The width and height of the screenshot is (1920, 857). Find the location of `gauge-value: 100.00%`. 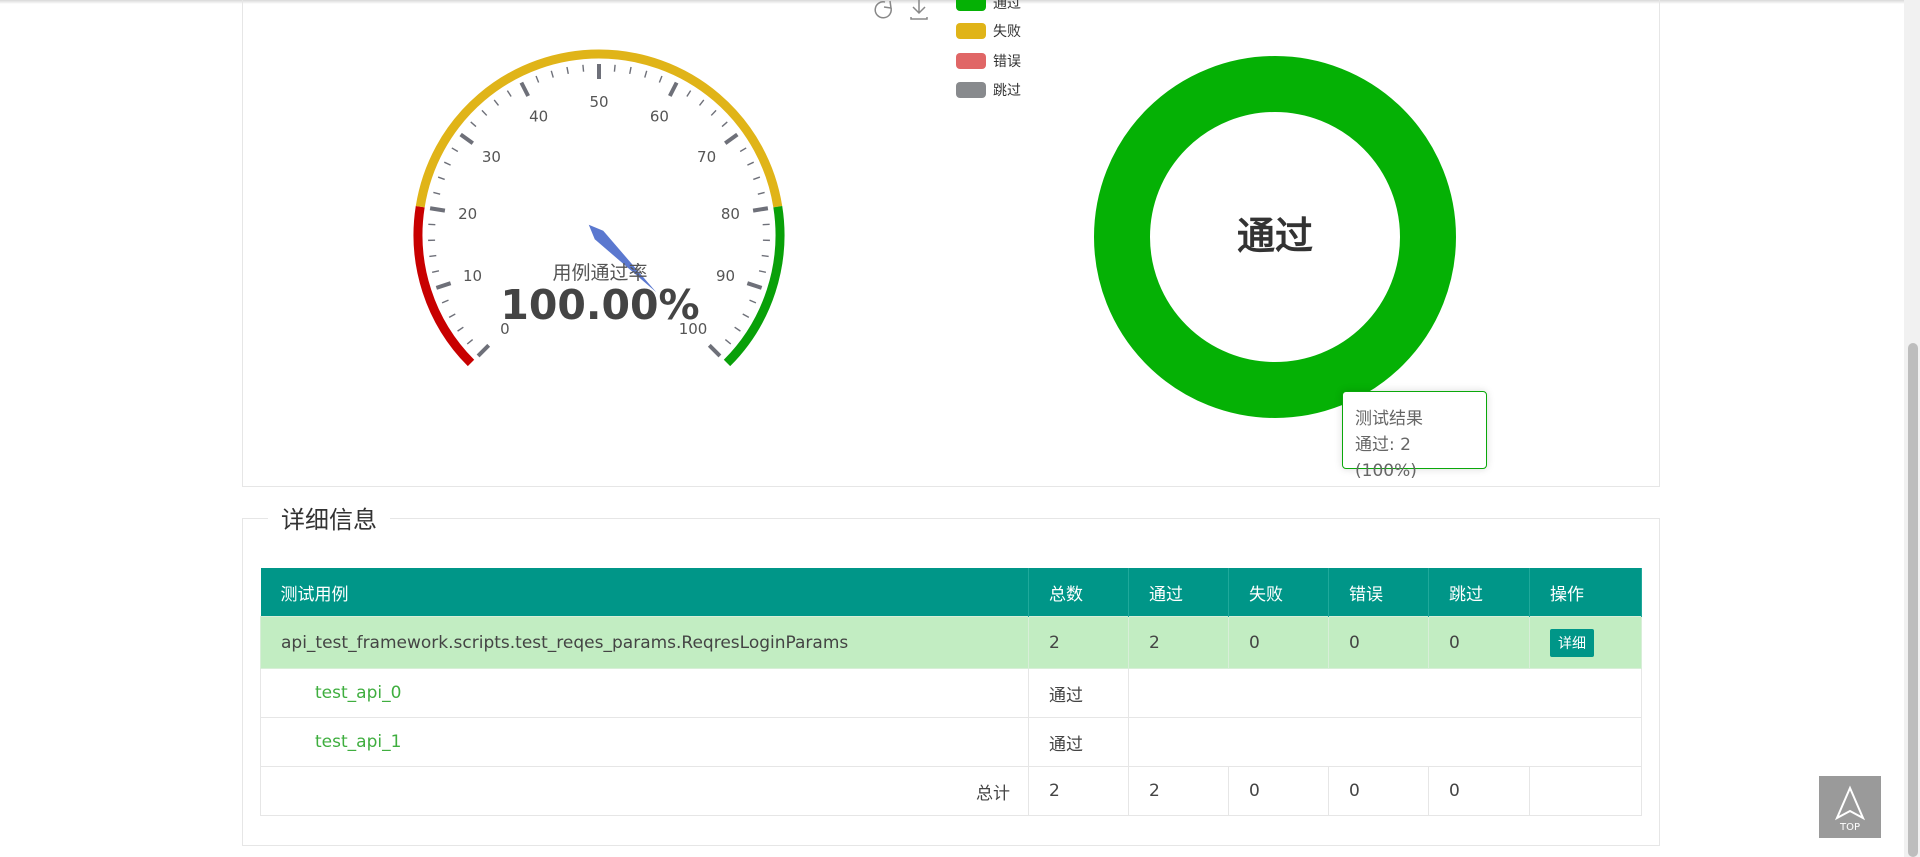

gauge-value: 100.00% is located at coordinates (600, 305).